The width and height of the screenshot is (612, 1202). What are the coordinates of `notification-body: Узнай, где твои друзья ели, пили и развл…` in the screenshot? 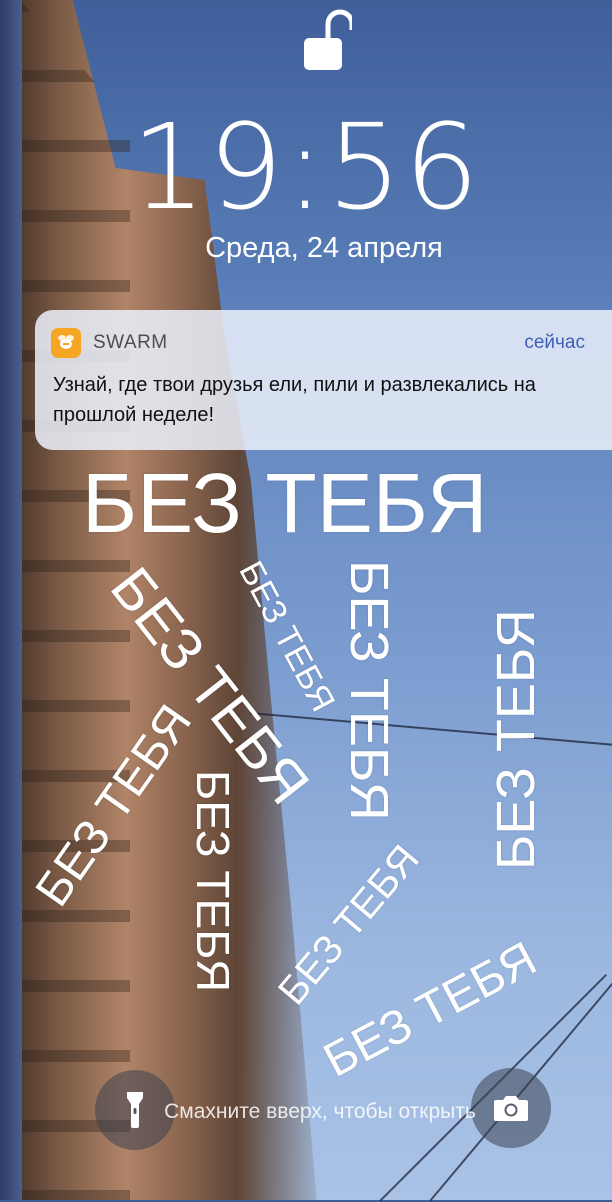 It's located at (294, 400).